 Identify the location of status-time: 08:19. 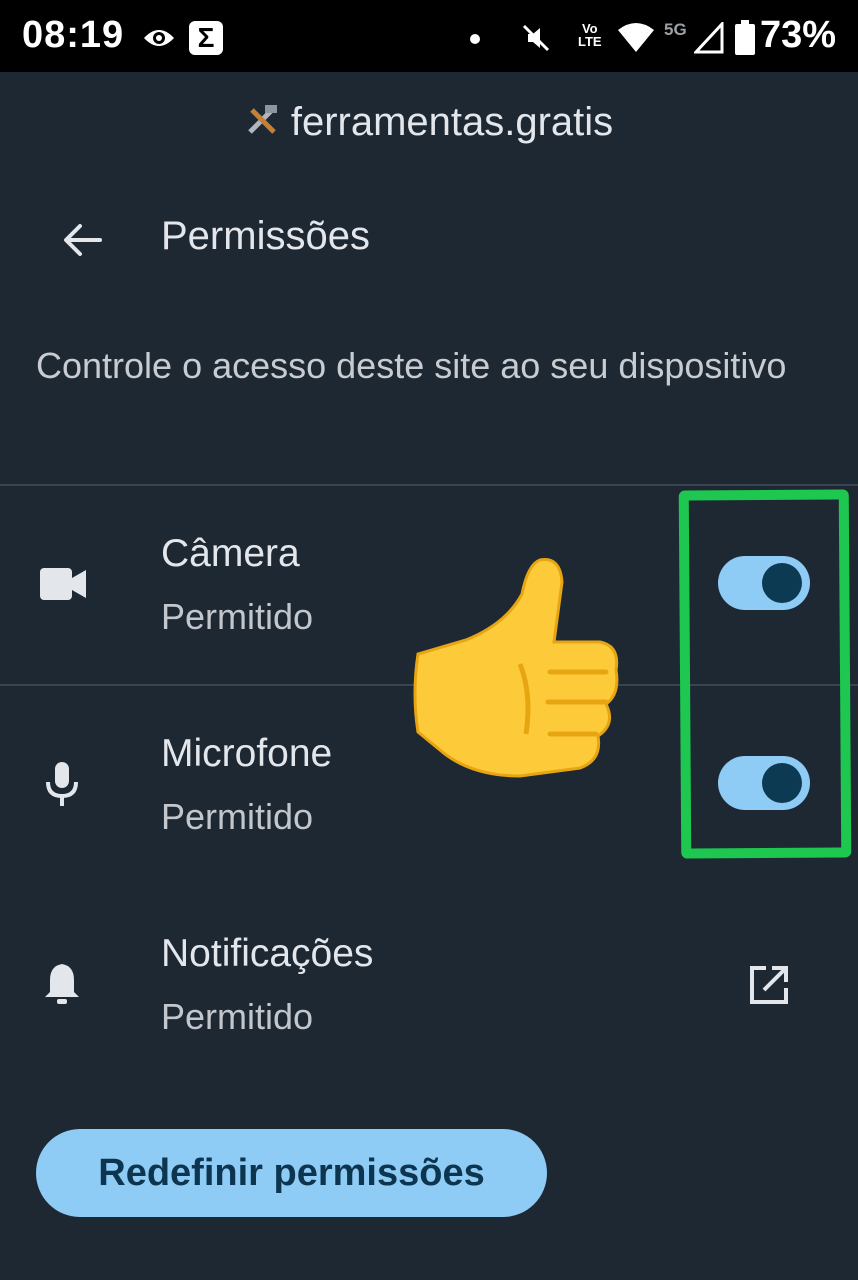
(73, 35).